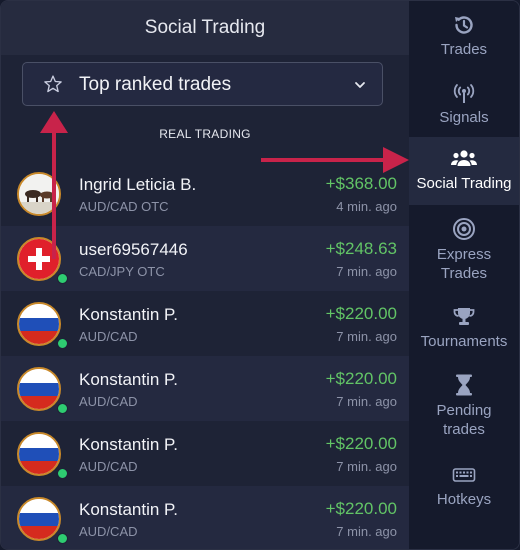  I want to click on trade-time: 4 min. ago, so click(366, 206).